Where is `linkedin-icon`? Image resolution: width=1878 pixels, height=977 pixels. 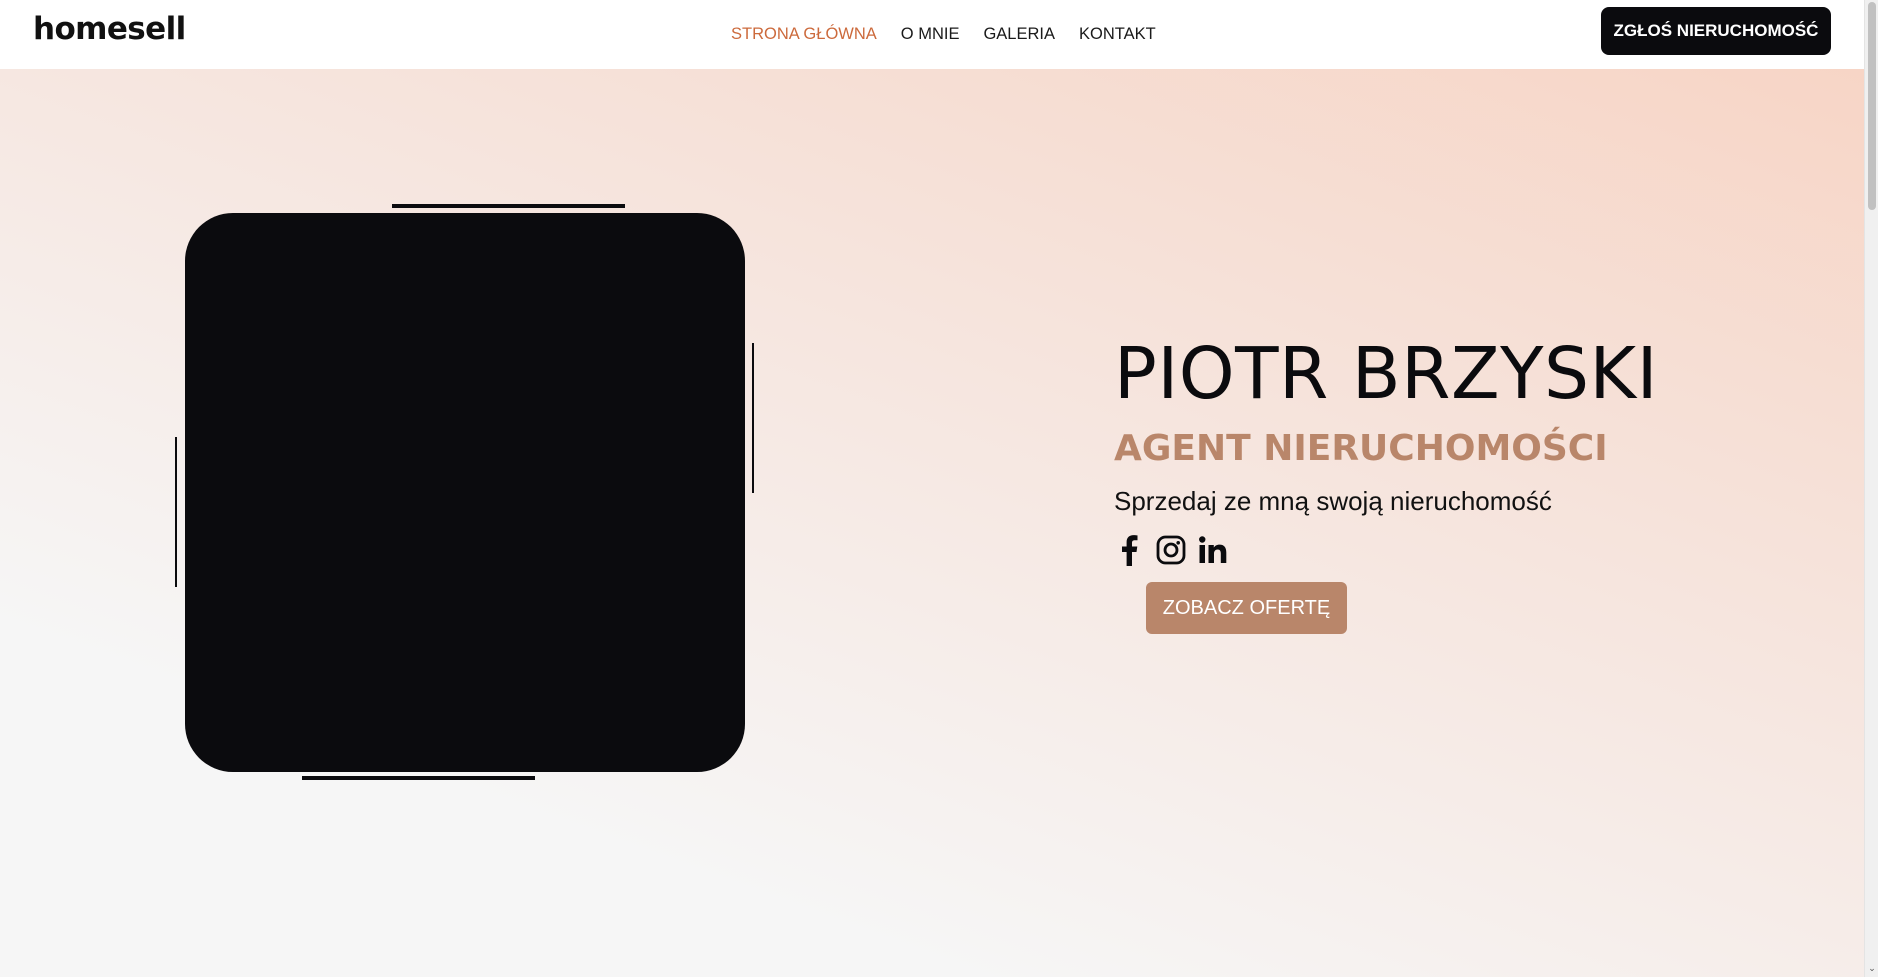
linkedin-icon is located at coordinates (1213, 550).